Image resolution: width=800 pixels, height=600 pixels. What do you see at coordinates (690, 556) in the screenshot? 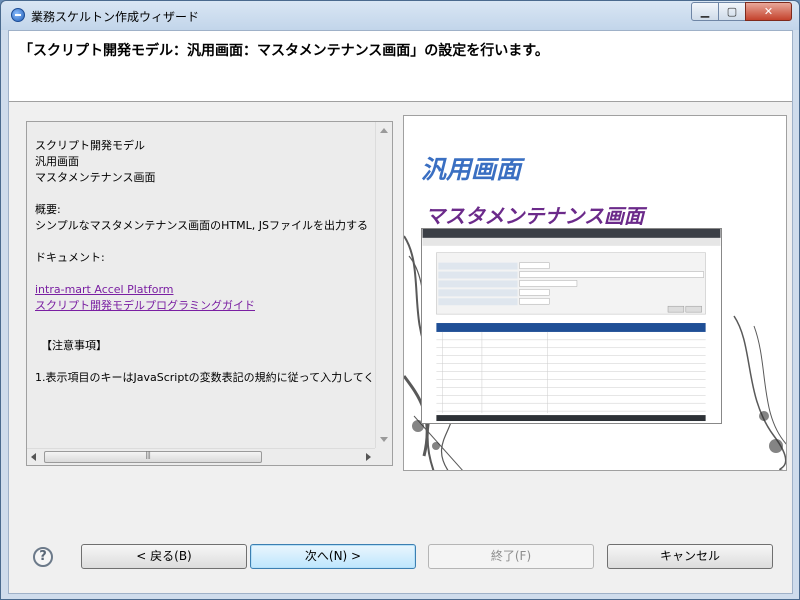
I see `cancel-button: キャンセル` at bounding box center [690, 556].